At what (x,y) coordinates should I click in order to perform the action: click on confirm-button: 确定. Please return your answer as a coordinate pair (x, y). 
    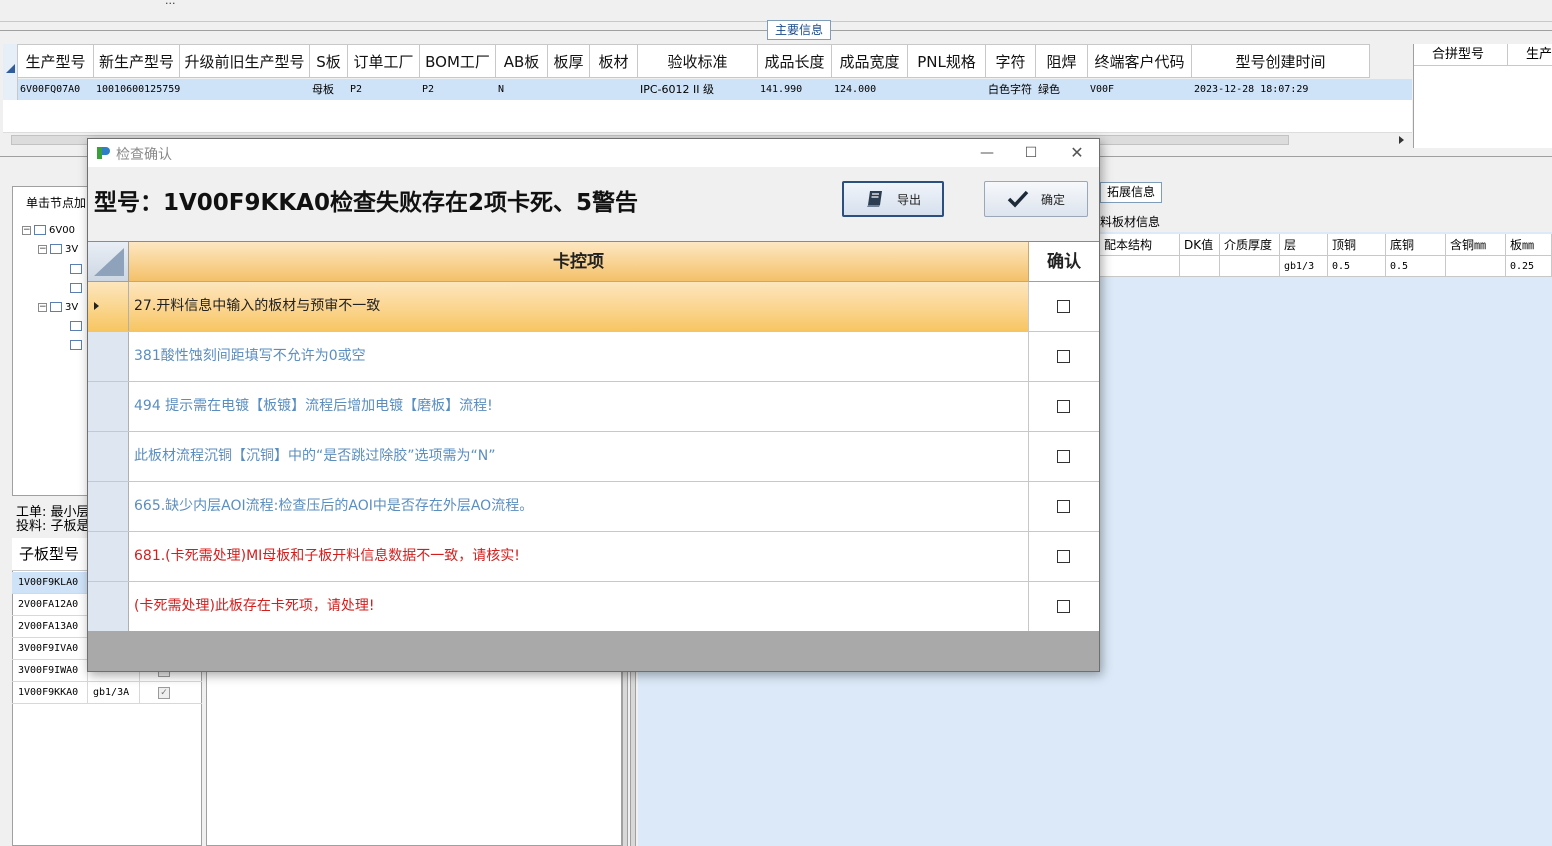
    Looking at the image, I should click on (1036, 199).